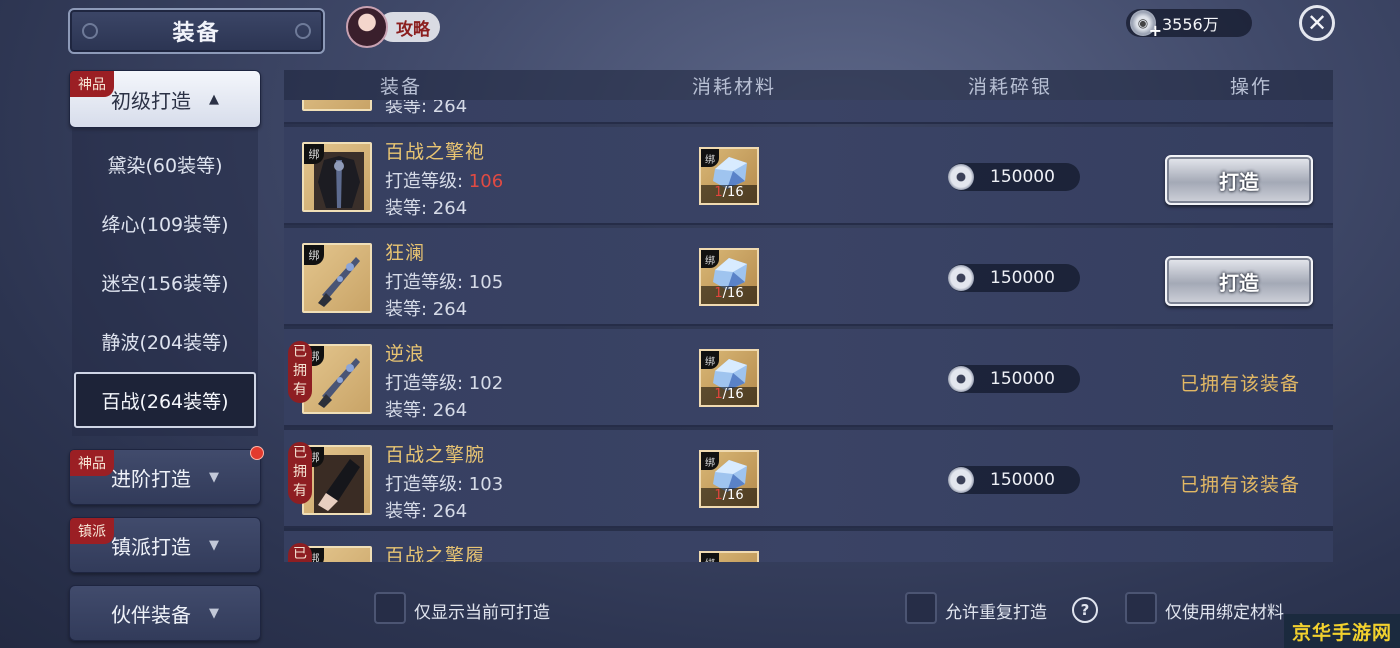  Describe the element at coordinates (405, 354) in the screenshot. I see `equipment-name: 逆浪` at that location.